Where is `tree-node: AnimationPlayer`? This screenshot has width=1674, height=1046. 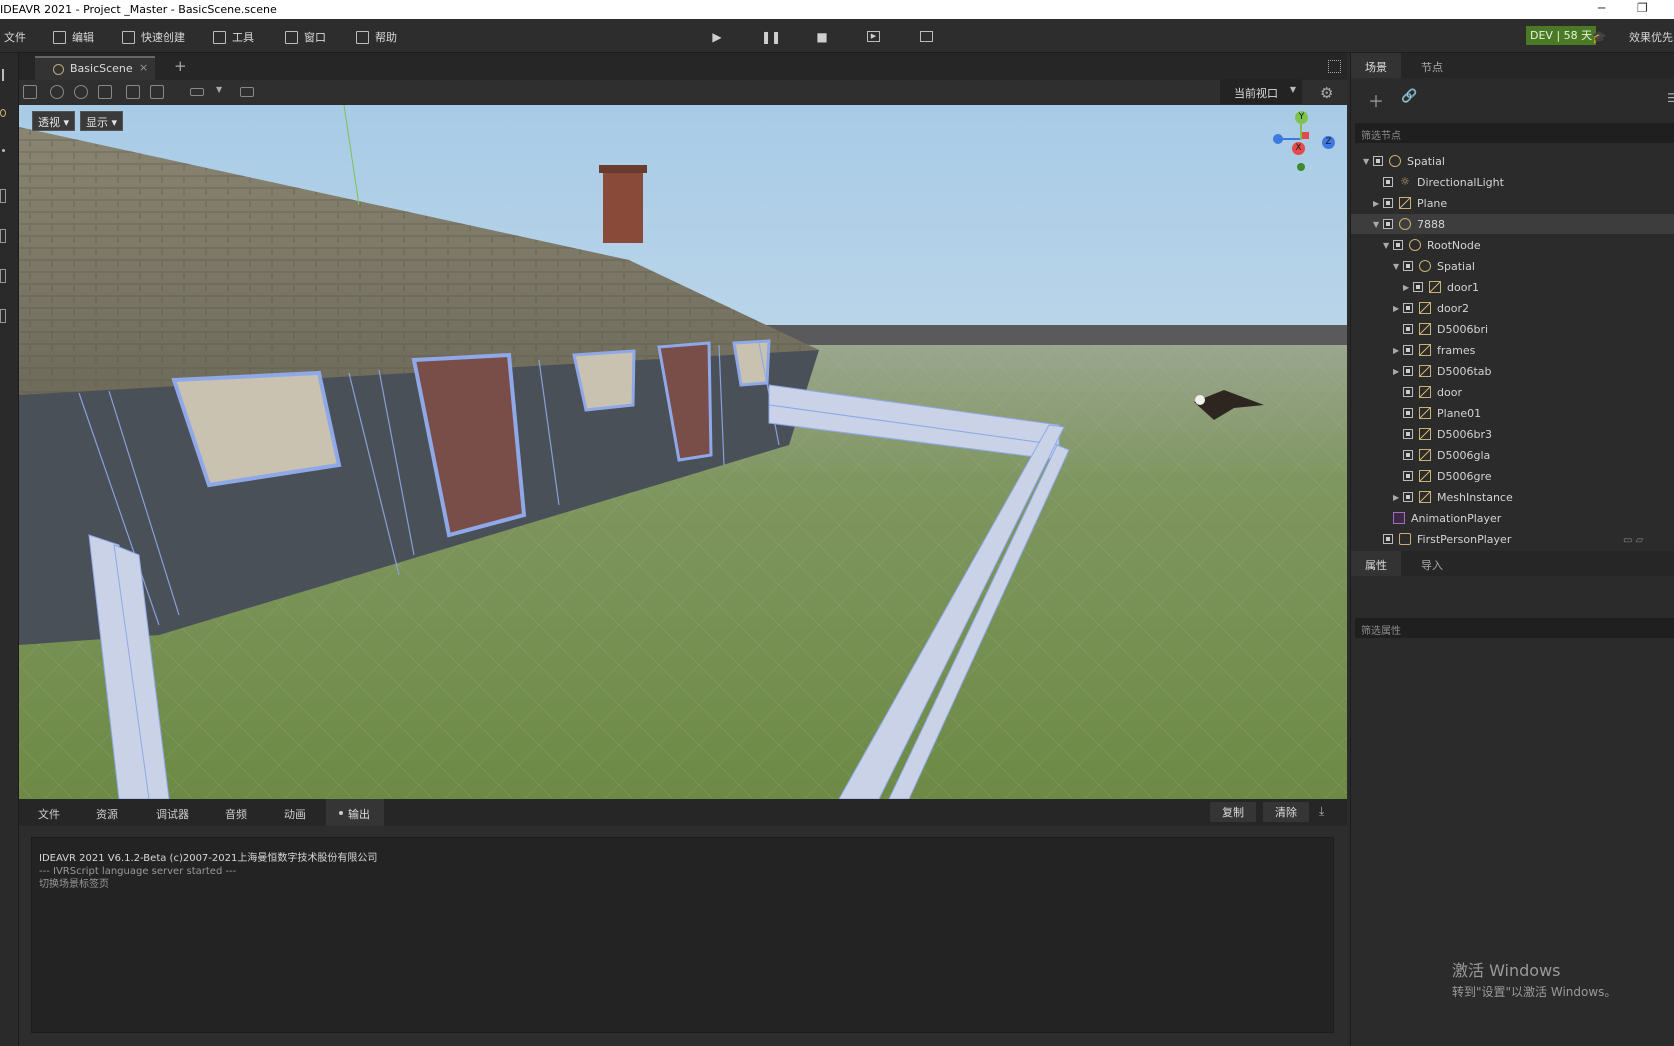 tree-node: AnimationPlayer is located at coordinates (1512, 518).